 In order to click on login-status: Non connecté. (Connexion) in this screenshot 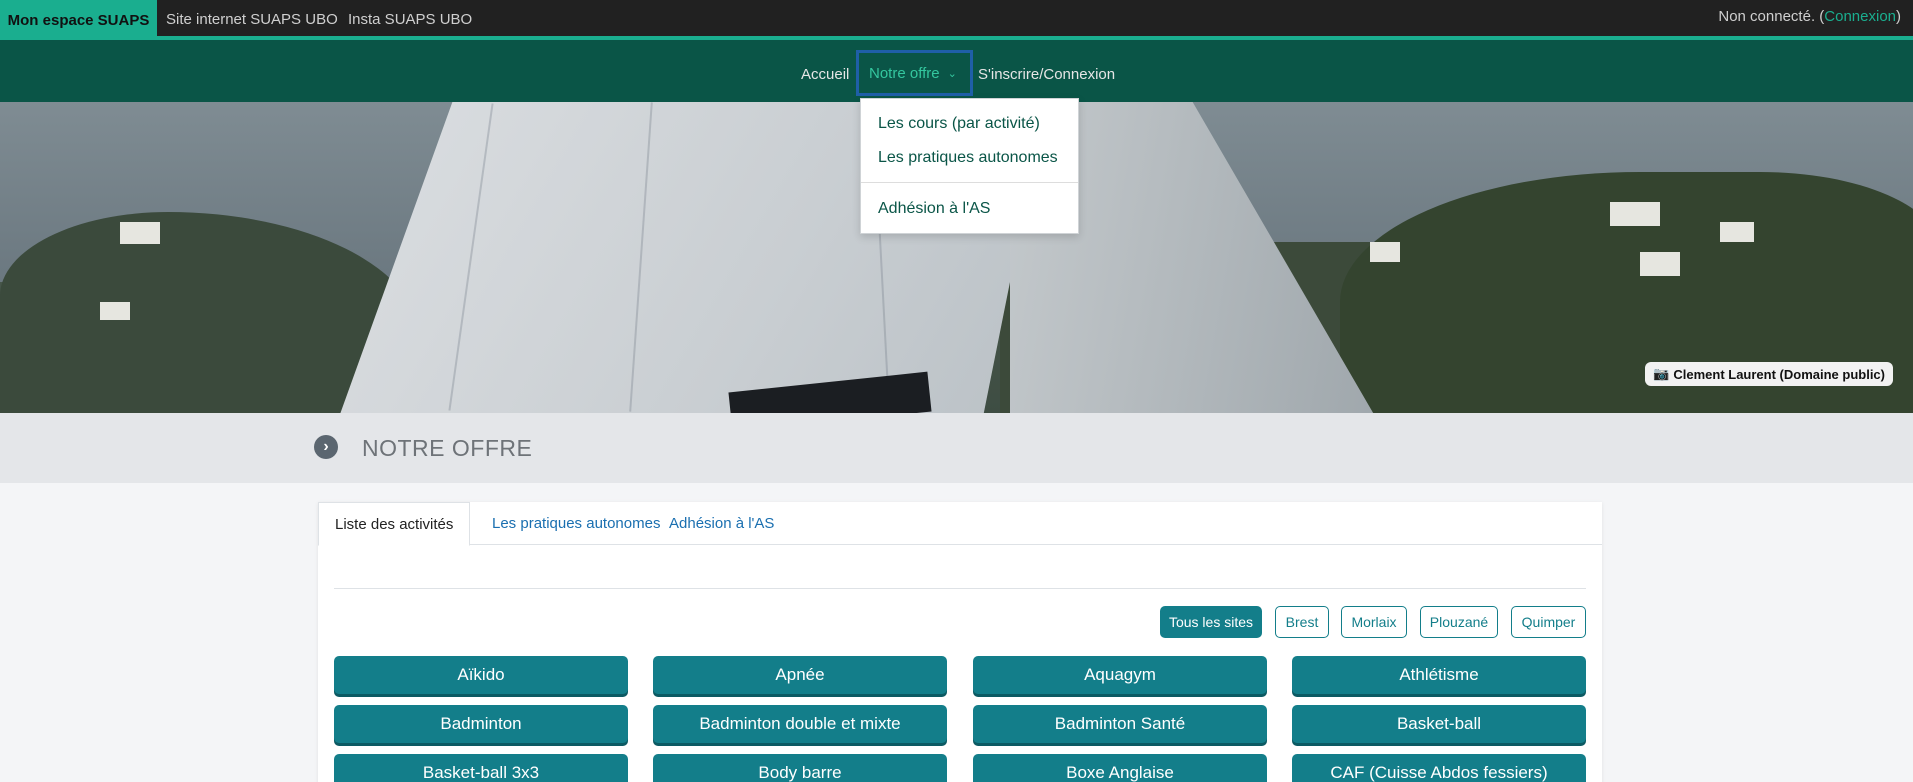, I will do `click(1809, 16)`.